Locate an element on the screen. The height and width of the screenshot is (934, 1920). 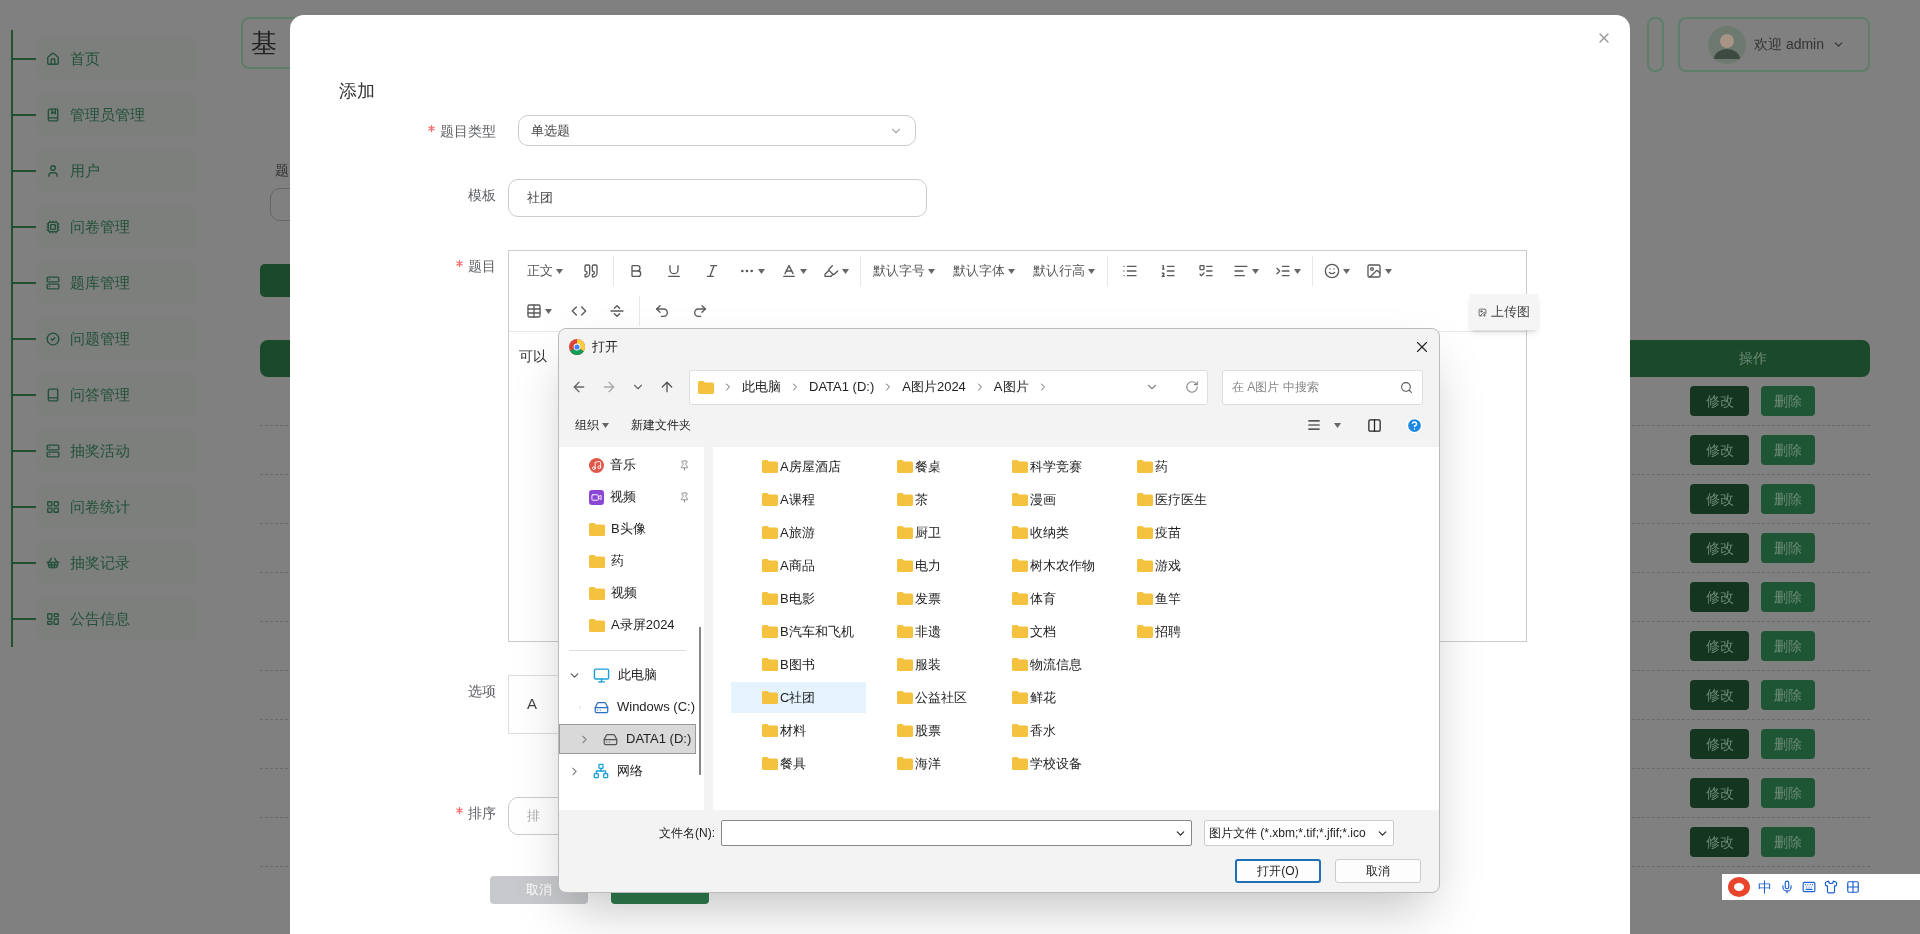
folder-item: 茶 is located at coordinates (923, 499).